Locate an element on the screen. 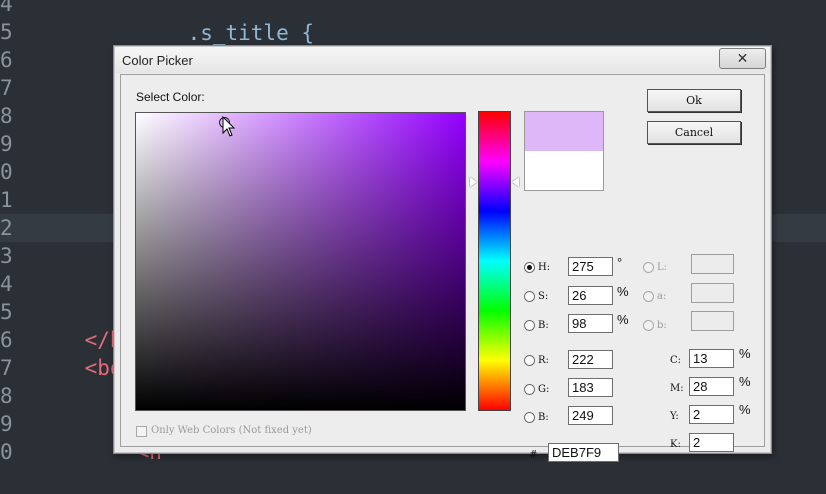 This screenshot has height=494, width=826. magenta-field: 28 is located at coordinates (711, 386).